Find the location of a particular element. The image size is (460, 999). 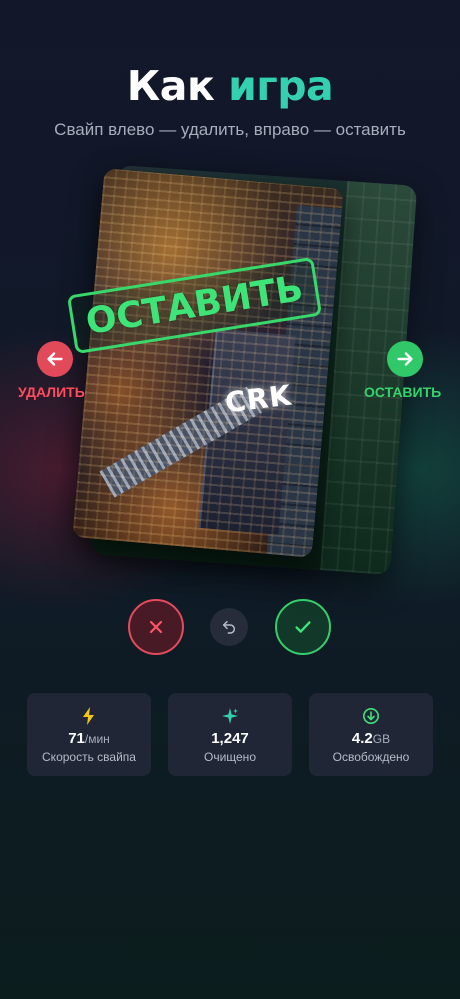

stat-swipe-speed: 71/мин Скорость свайпа is located at coordinates (89, 734).